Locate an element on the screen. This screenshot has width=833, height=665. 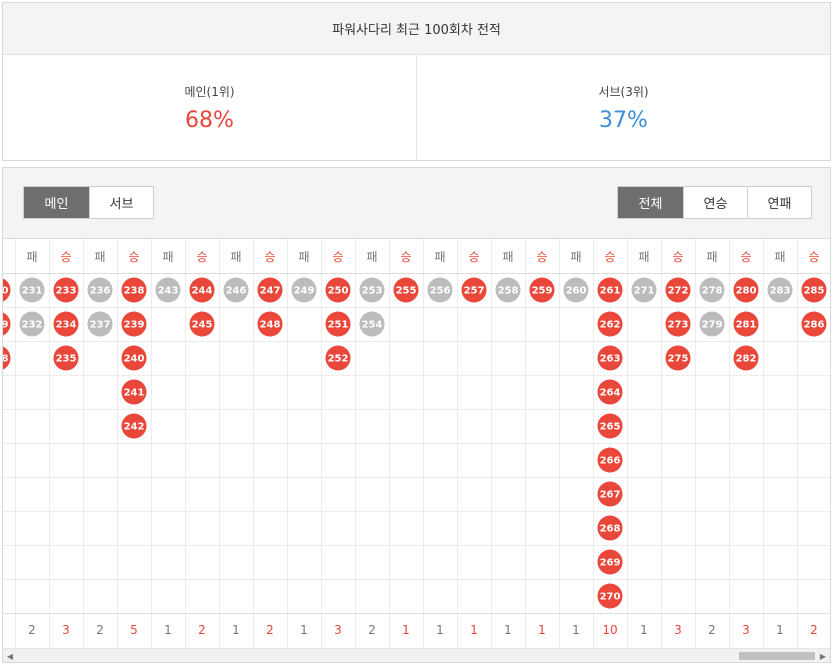
round-number: 271 is located at coordinates (644, 291).